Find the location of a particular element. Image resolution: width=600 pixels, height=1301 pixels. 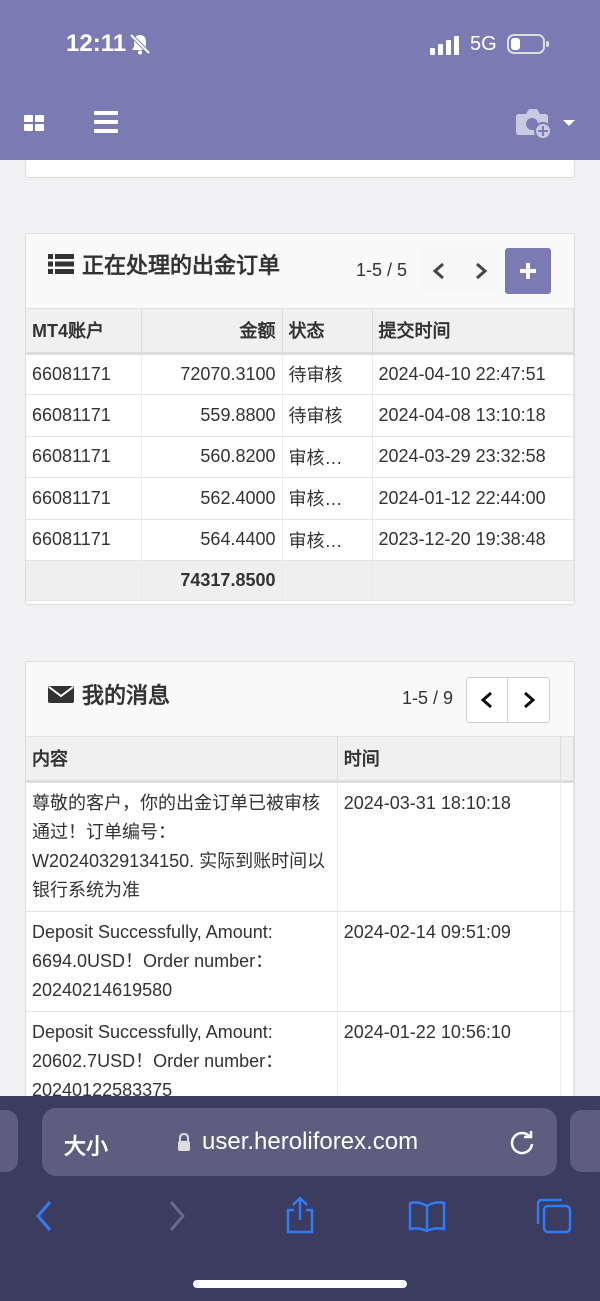

lock-icon is located at coordinates (184, 1141).